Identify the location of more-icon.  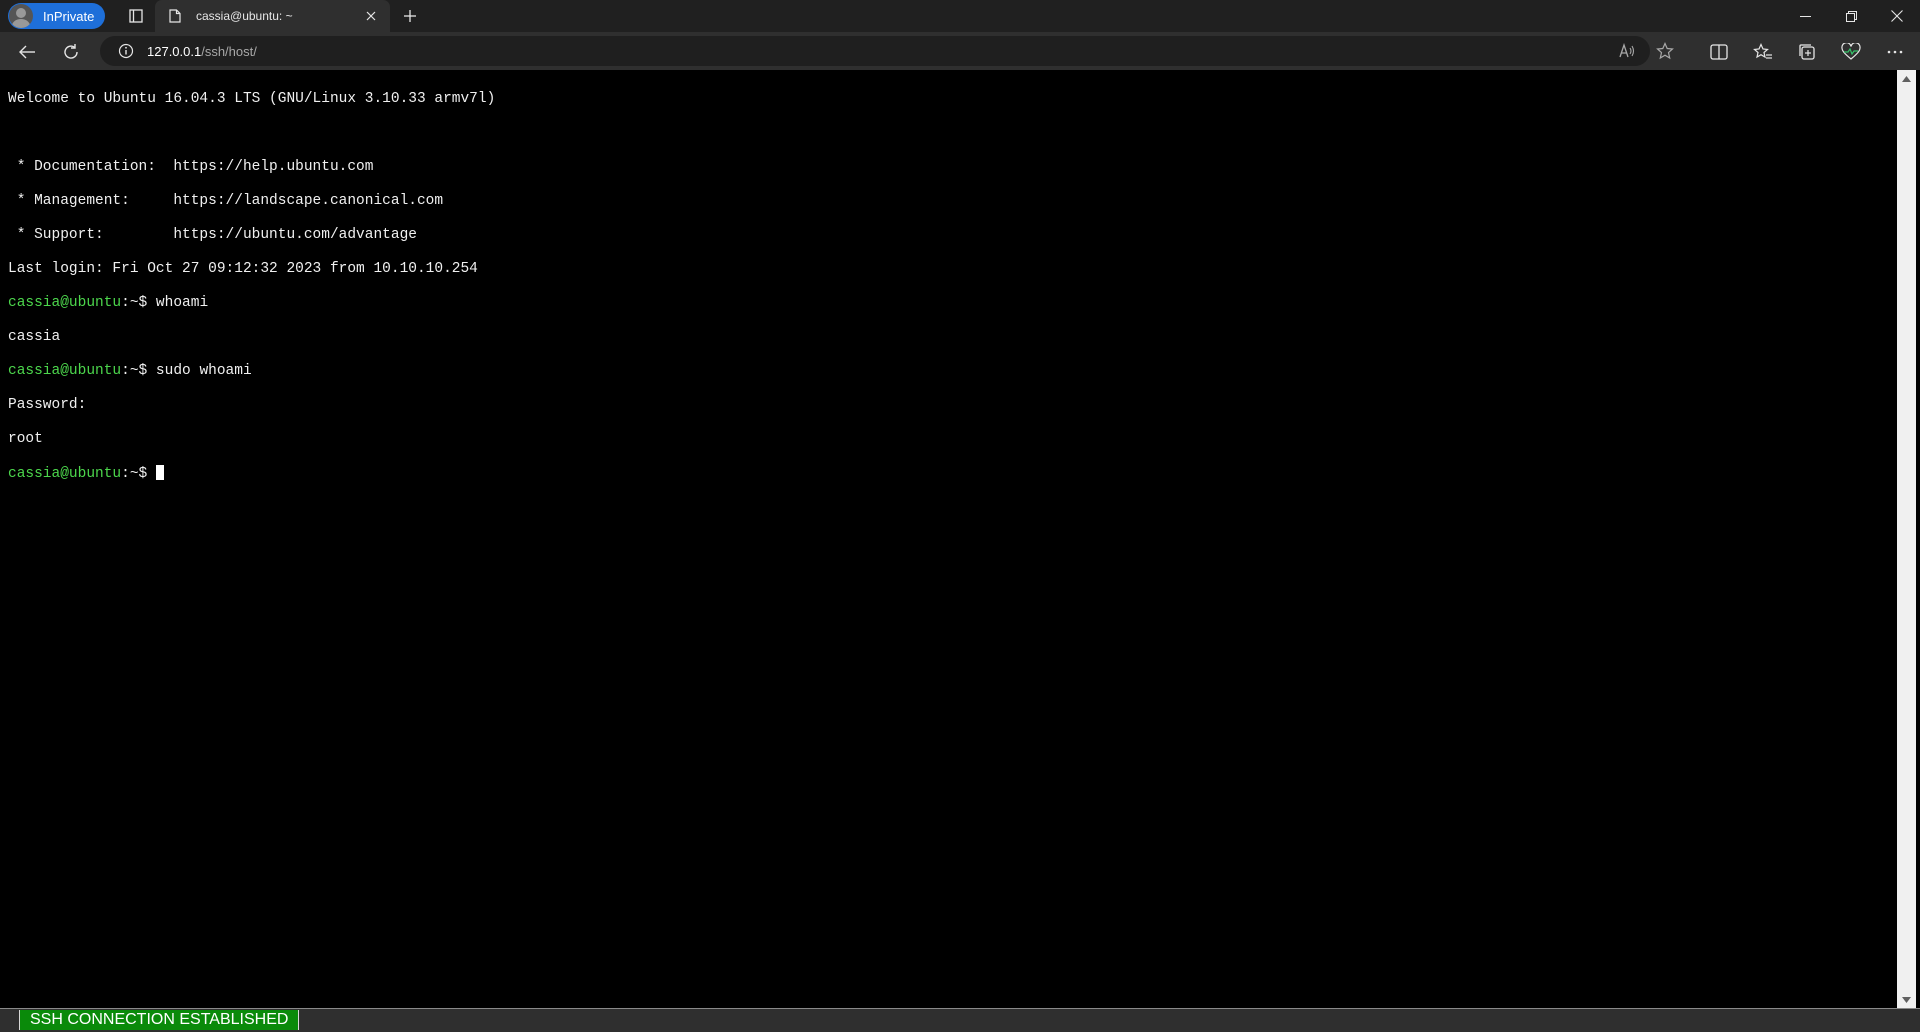
(1895, 52).